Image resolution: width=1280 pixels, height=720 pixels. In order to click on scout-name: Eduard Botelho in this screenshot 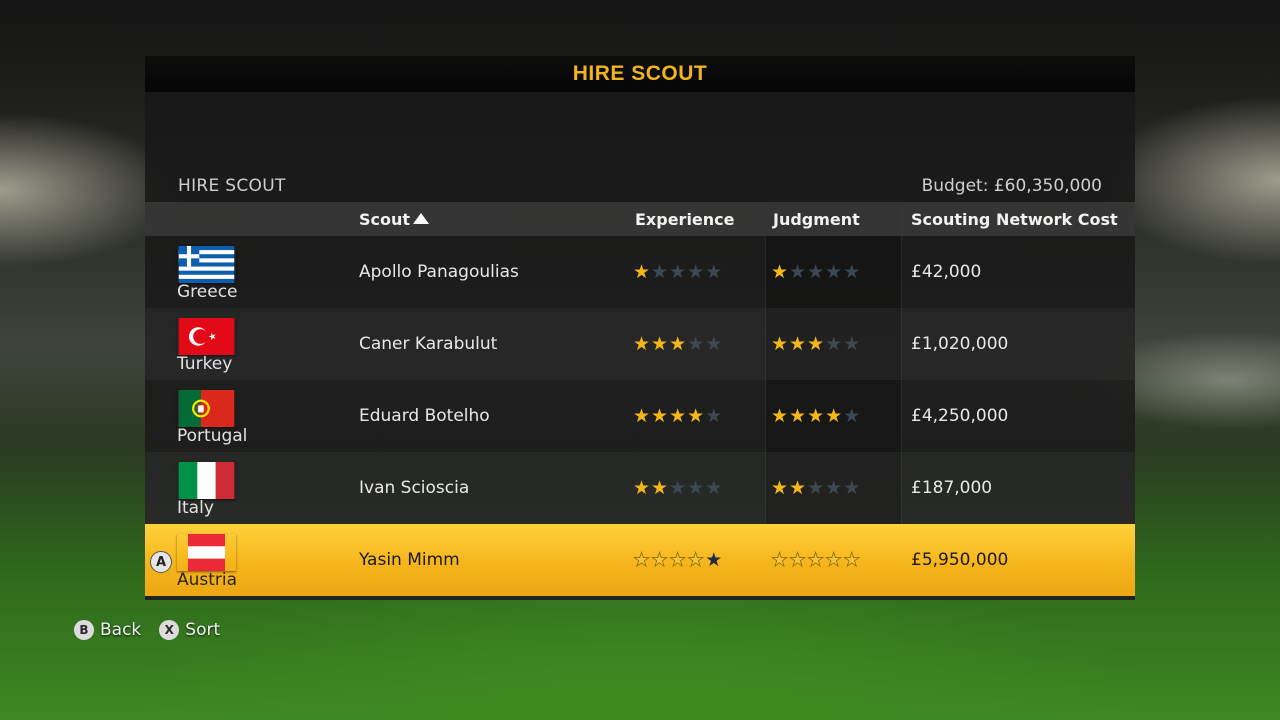, I will do `click(424, 416)`.